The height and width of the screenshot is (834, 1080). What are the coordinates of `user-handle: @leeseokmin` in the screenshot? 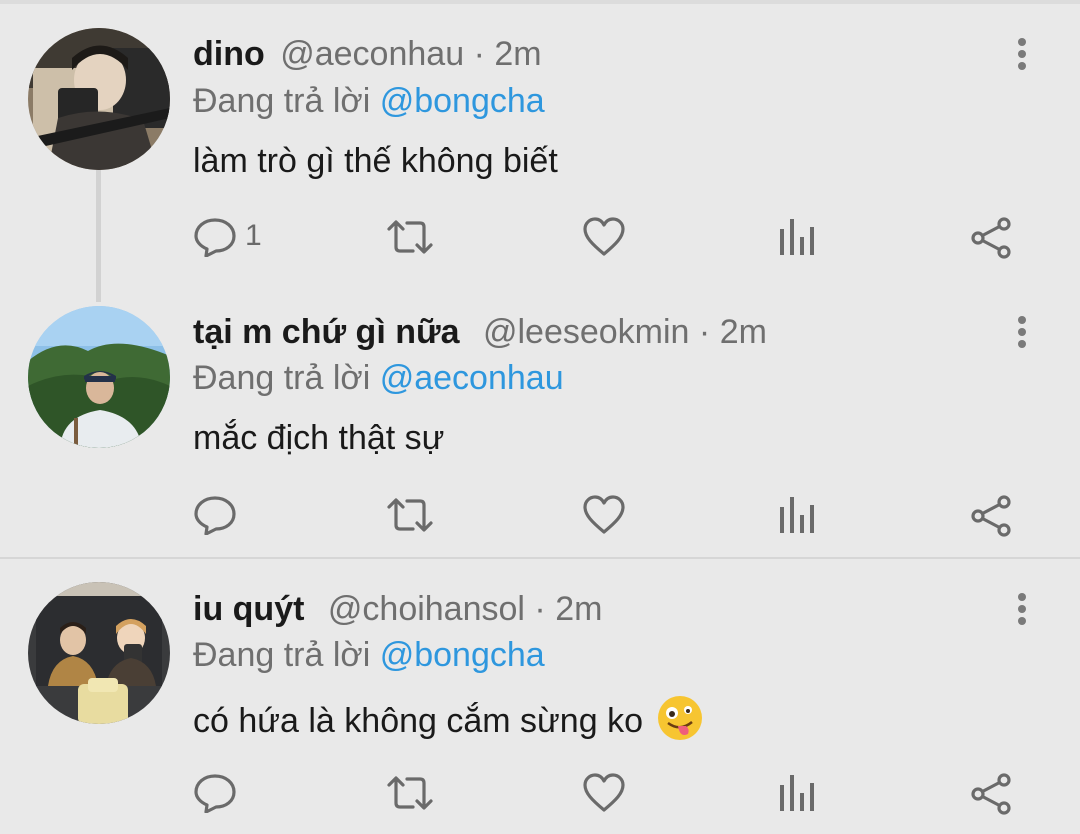 It's located at (586, 332).